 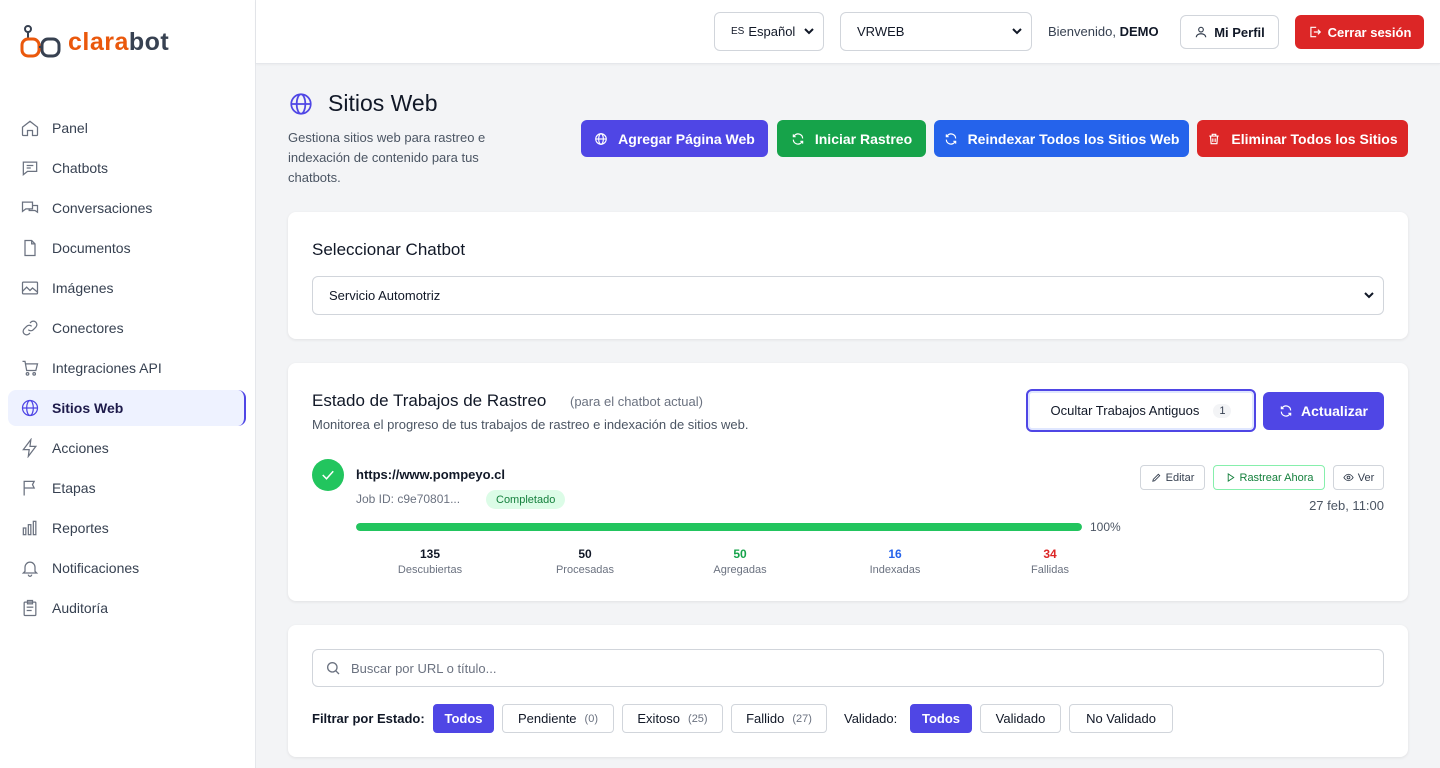 I want to click on stat-processed: 50 Procesadas, so click(x=585, y=561).